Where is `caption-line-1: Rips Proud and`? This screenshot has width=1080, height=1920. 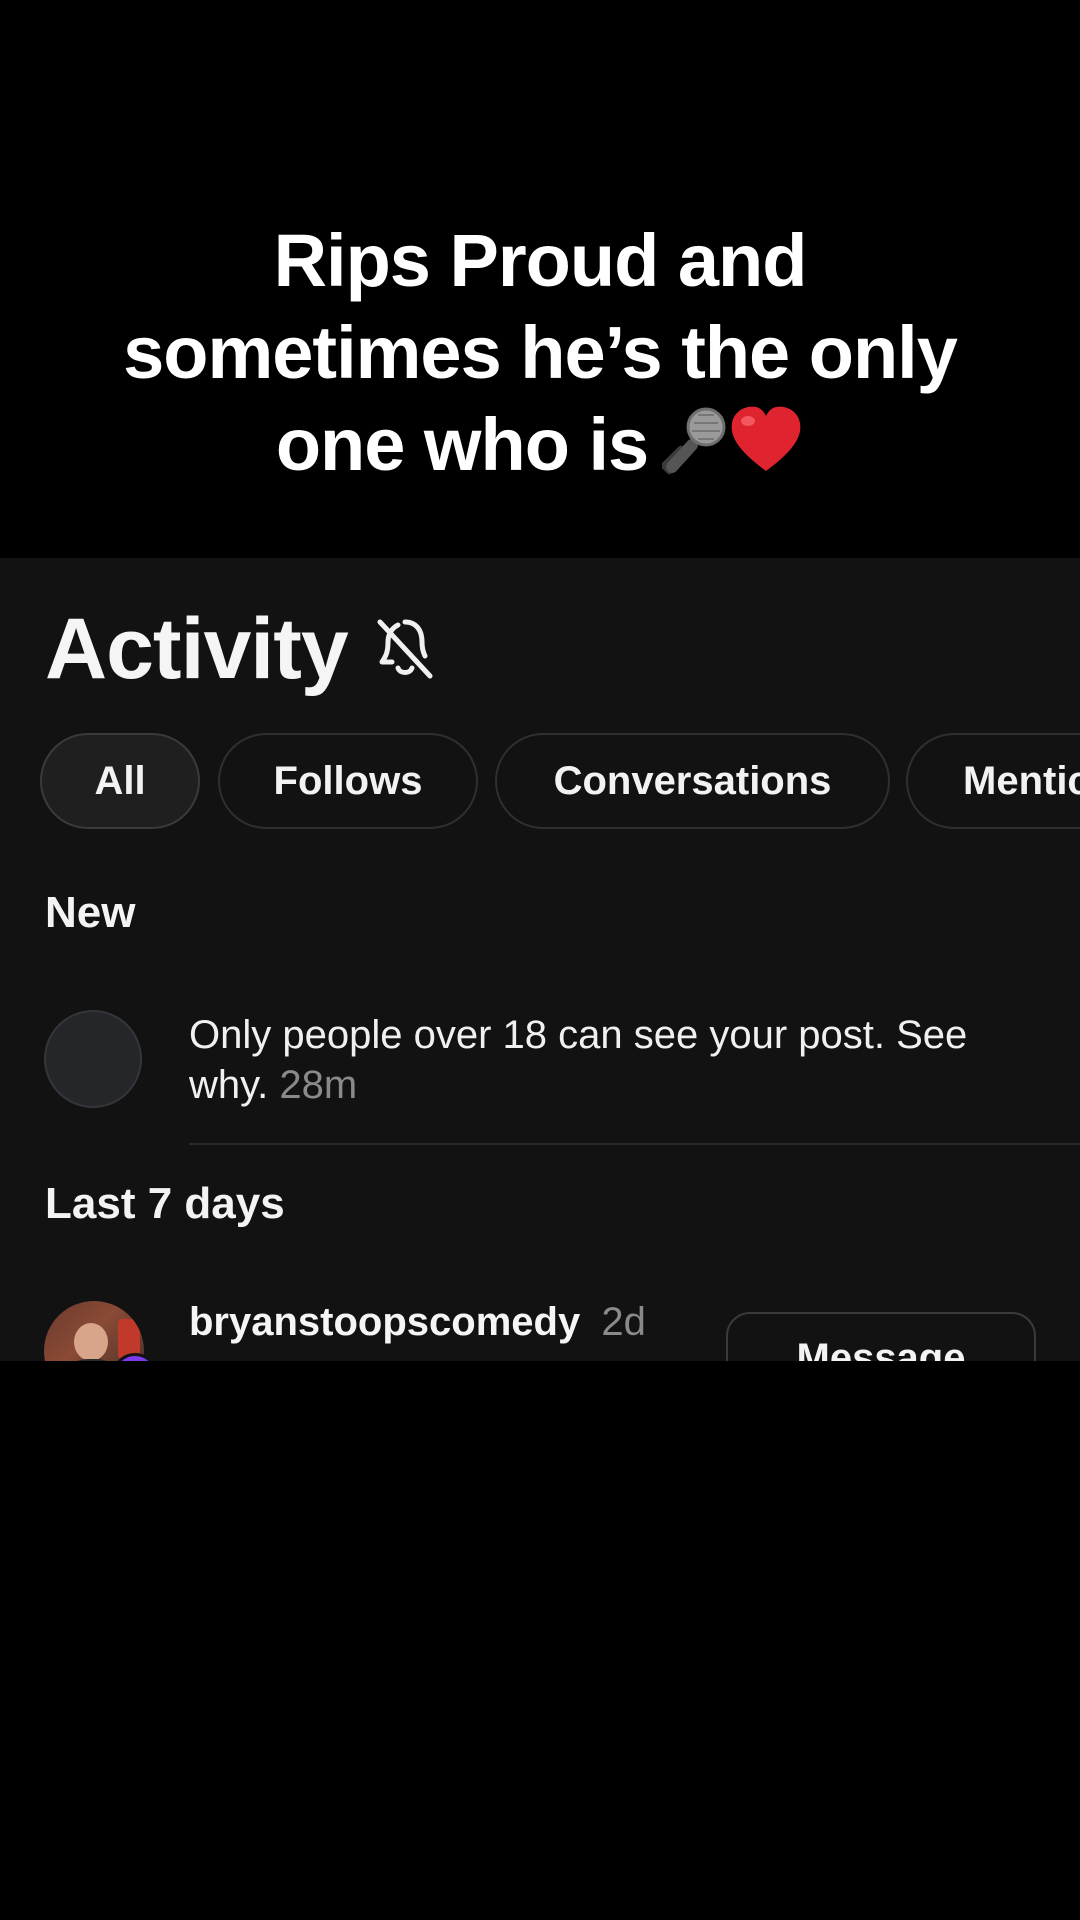 caption-line-1: Rips Proud and is located at coordinates (540, 260).